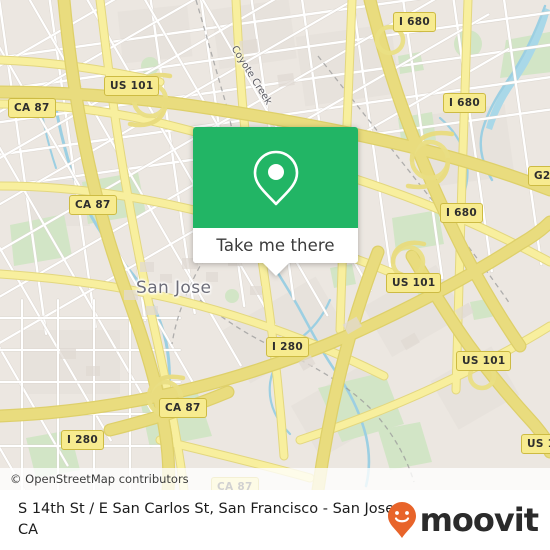 This screenshot has height=550, width=550. I want to click on moovit-smiley-pin-icon, so click(401, 520).